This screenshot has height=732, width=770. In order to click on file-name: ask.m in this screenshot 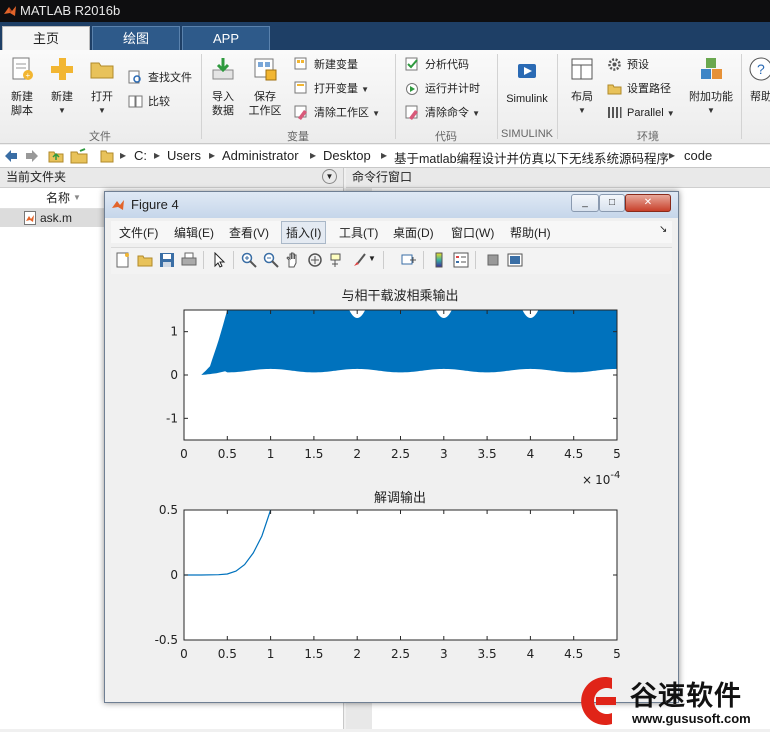, I will do `click(56, 218)`.